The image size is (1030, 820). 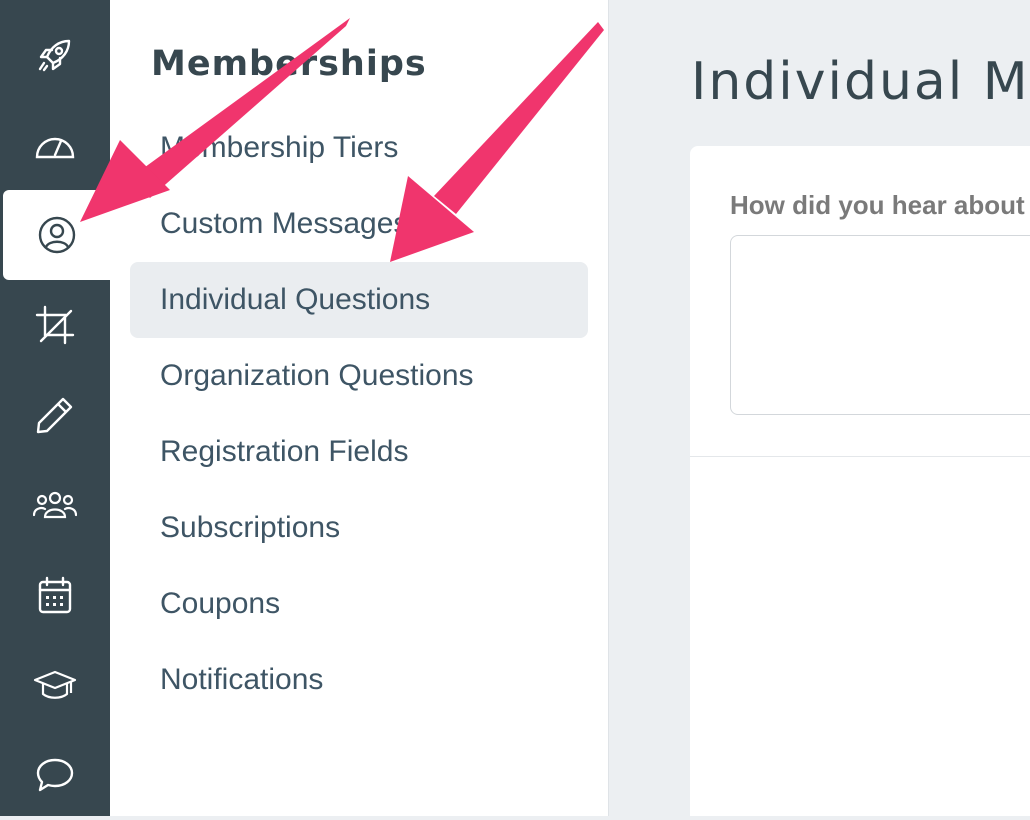 I want to click on rocket-icon, so click(x=54, y=55).